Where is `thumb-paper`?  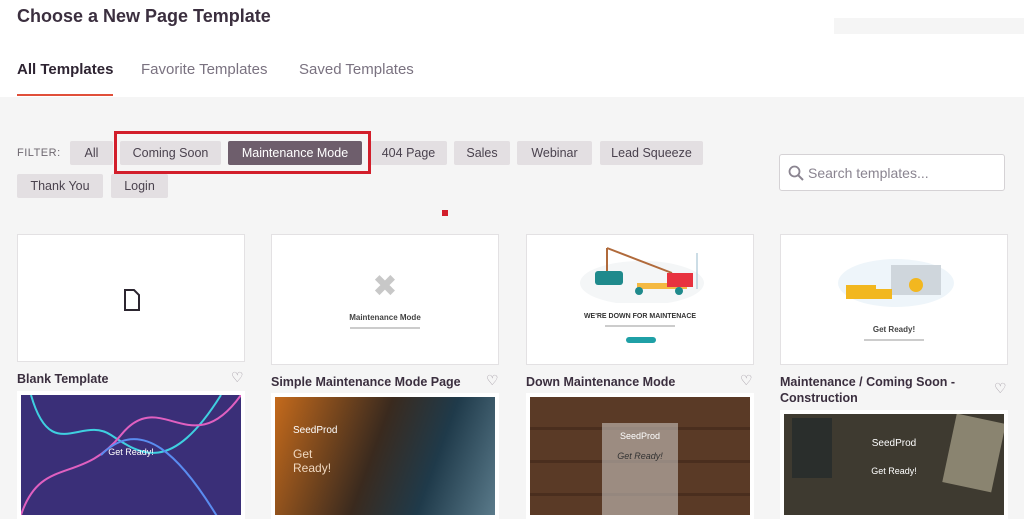 thumb-paper is located at coordinates (973, 453).